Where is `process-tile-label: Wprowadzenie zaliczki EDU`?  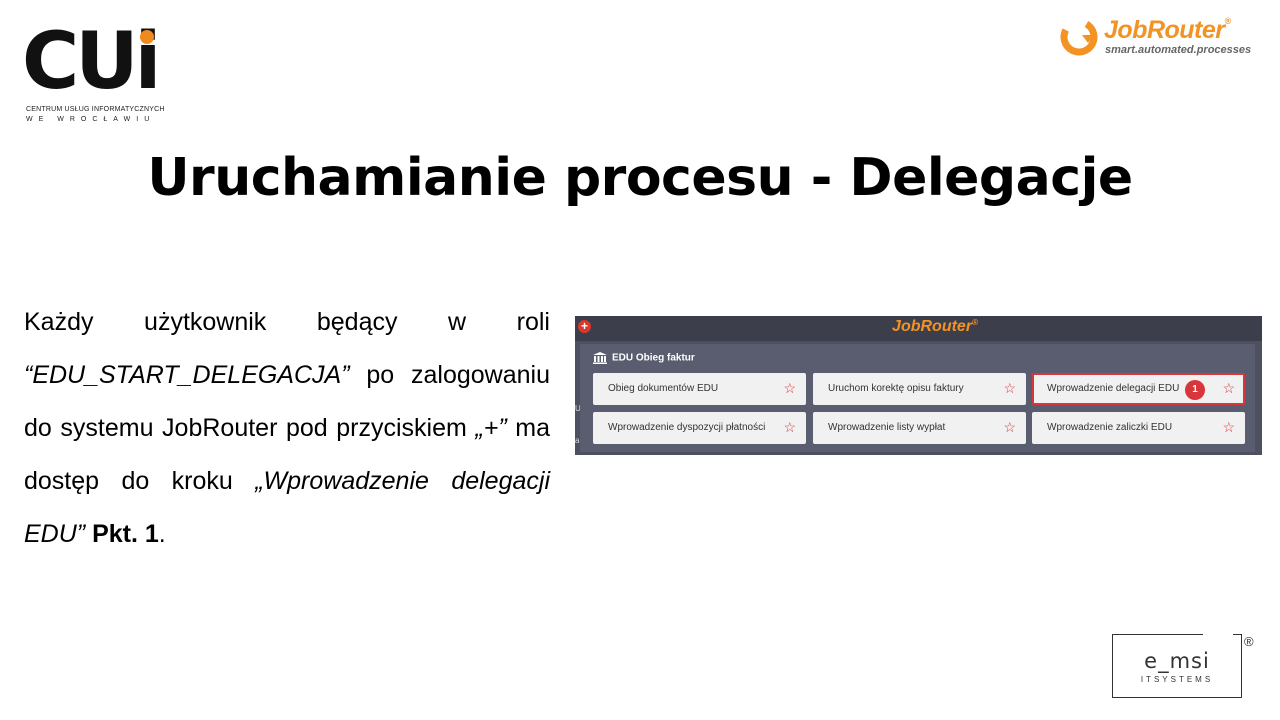
process-tile-label: Wprowadzenie zaliczki EDU is located at coordinates (1110, 427).